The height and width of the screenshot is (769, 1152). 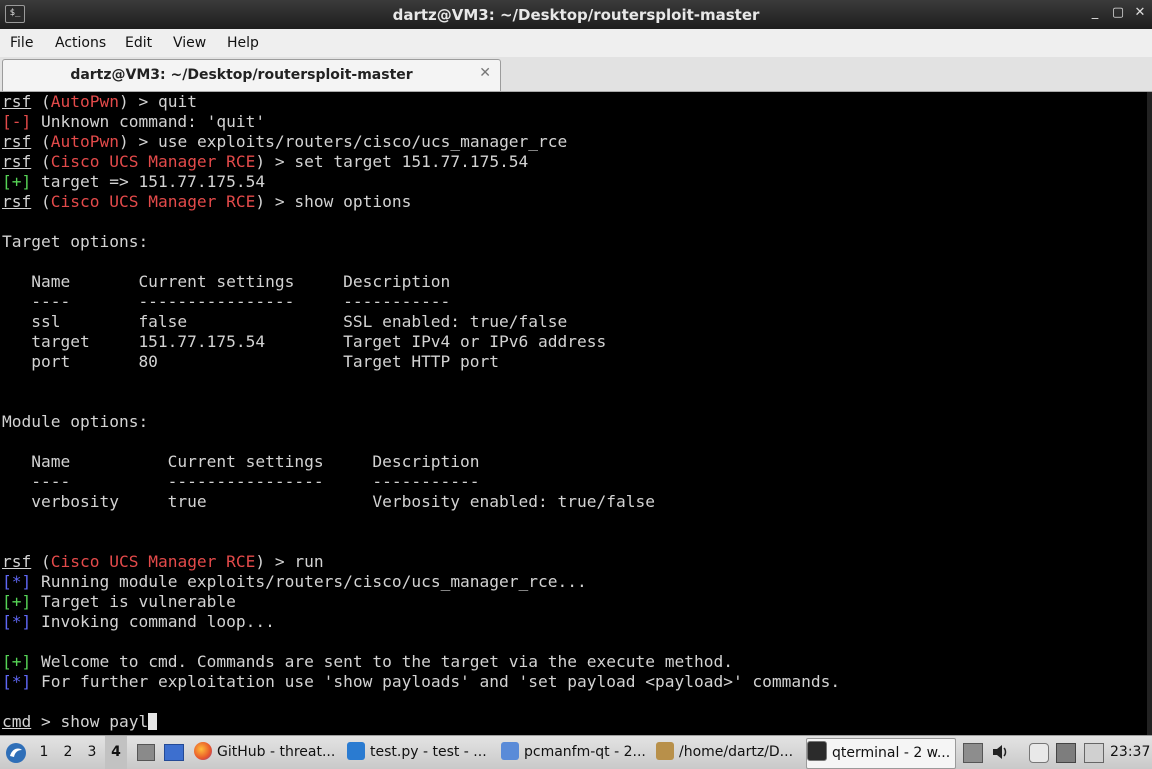 What do you see at coordinates (510, 751) in the screenshot?
I see `folder-icon` at bounding box center [510, 751].